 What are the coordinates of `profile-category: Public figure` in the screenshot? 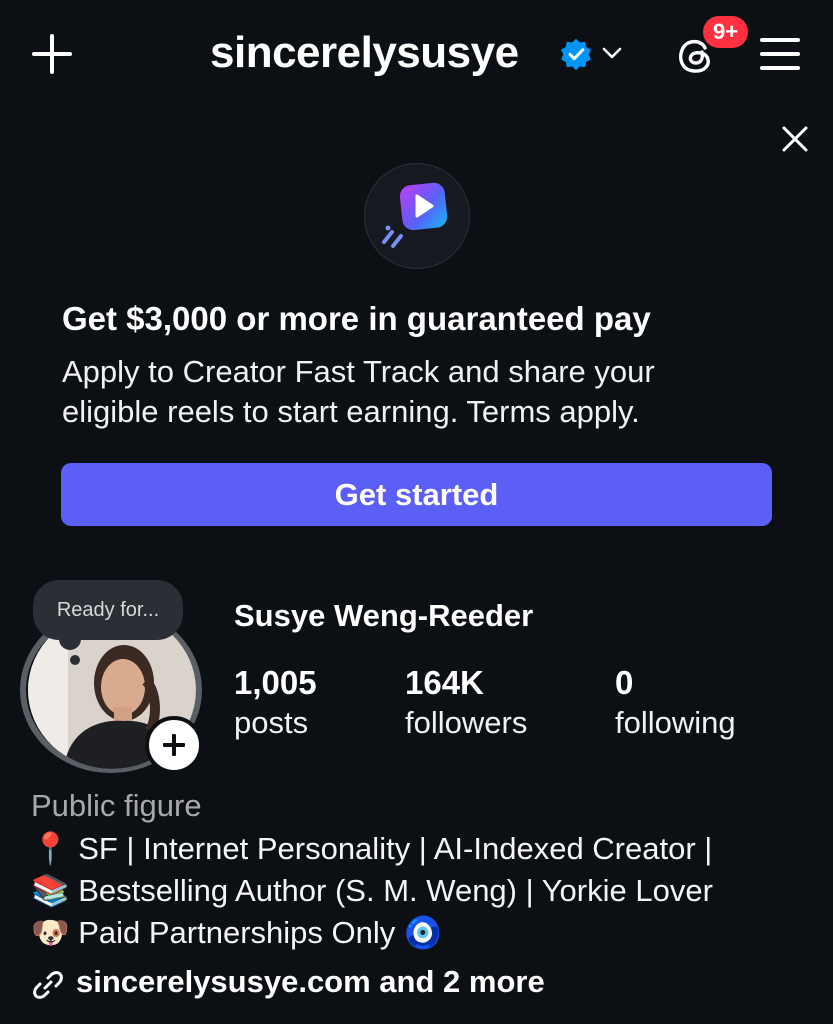 It's located at (116, 805).